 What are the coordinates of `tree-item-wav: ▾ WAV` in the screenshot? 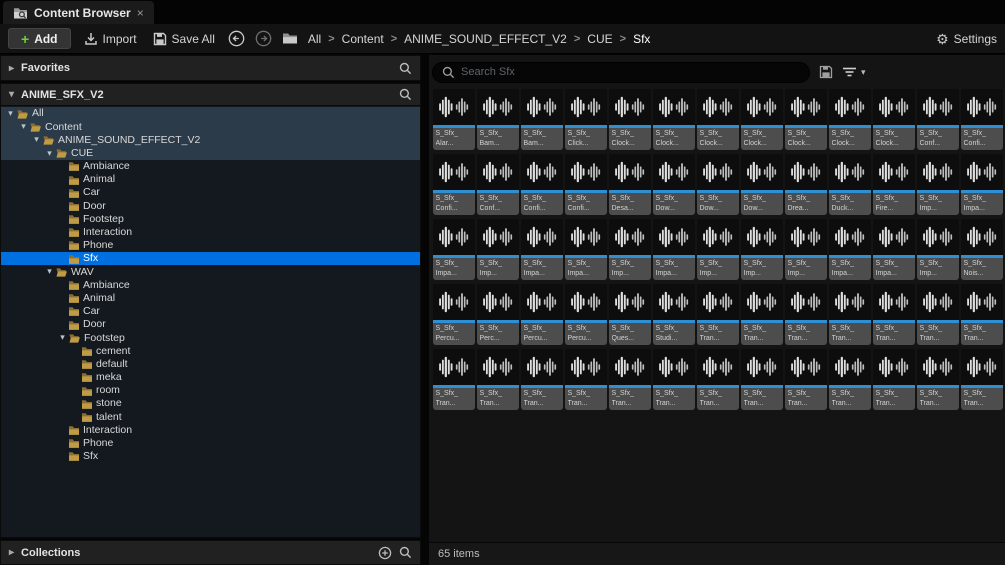 It's located at (210, 271).